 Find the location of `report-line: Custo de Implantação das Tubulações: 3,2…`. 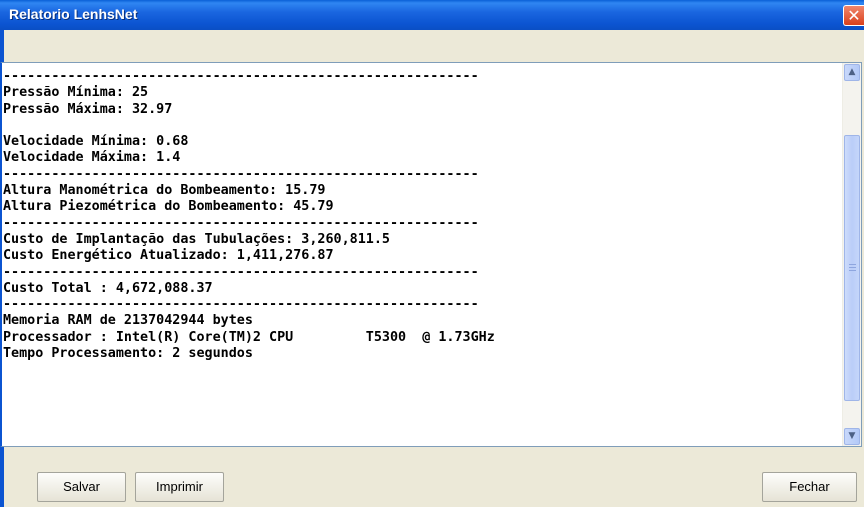

report-line: Custo de Implantação das Tubulações: 3,2… is located at coordinates (196, 239).